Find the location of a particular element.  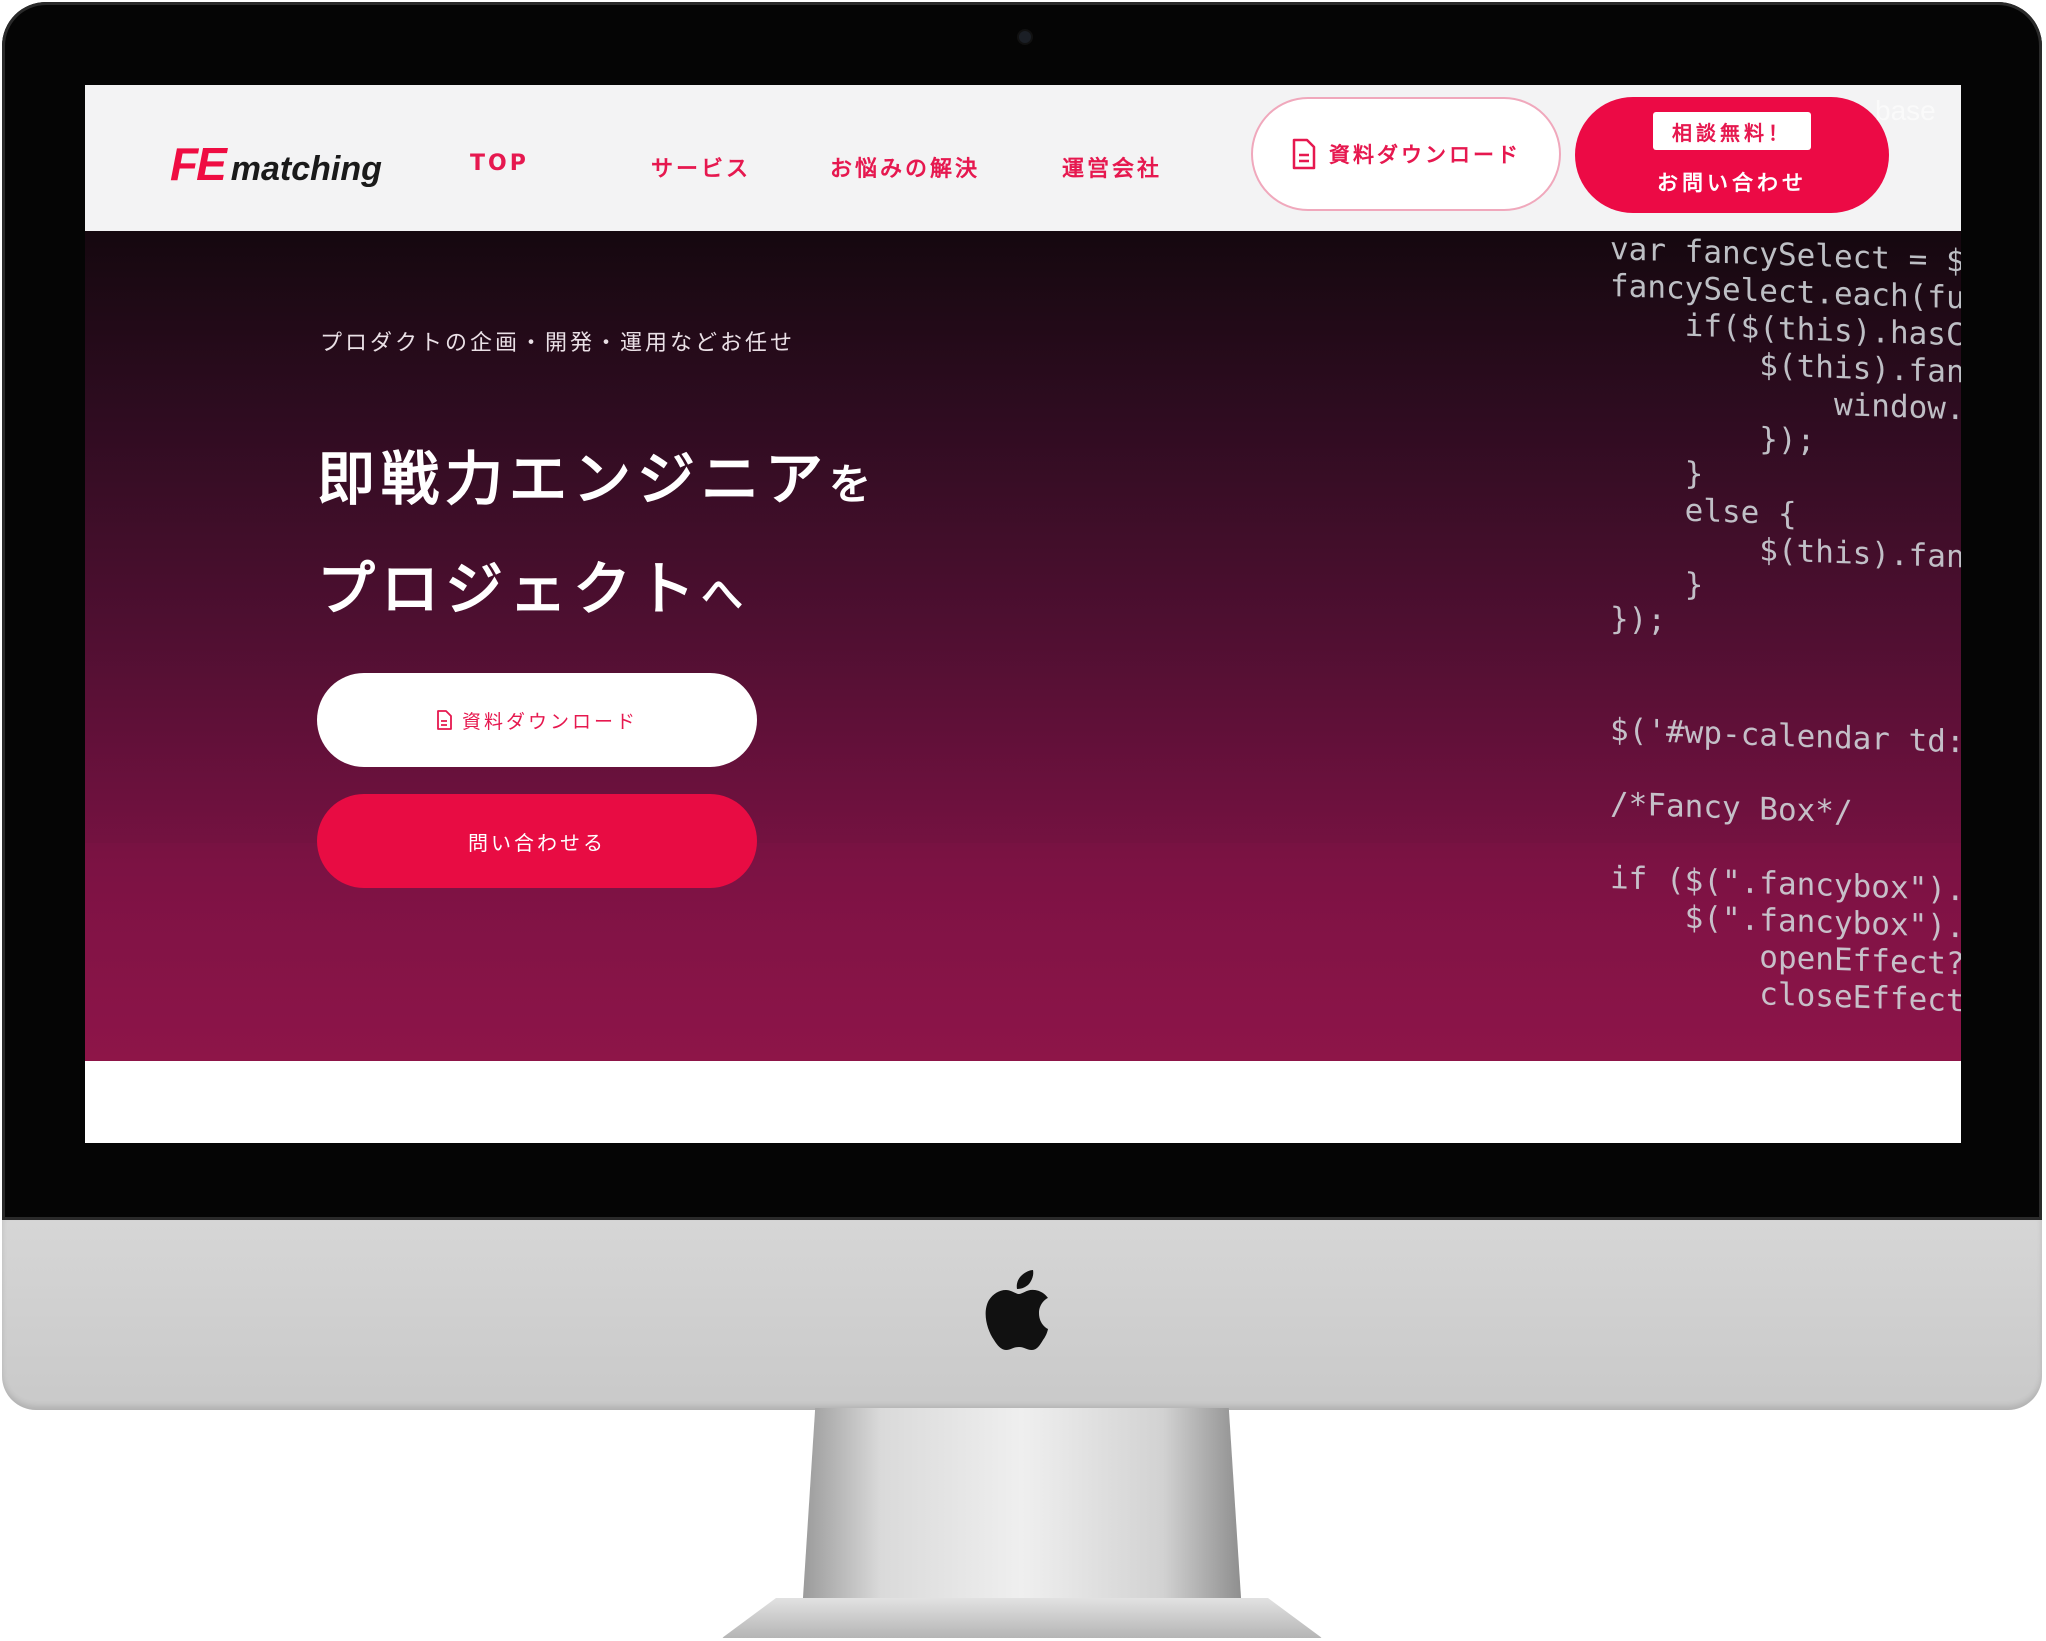

hero-title-line1-particle: を is located at coordinates (853, 484).